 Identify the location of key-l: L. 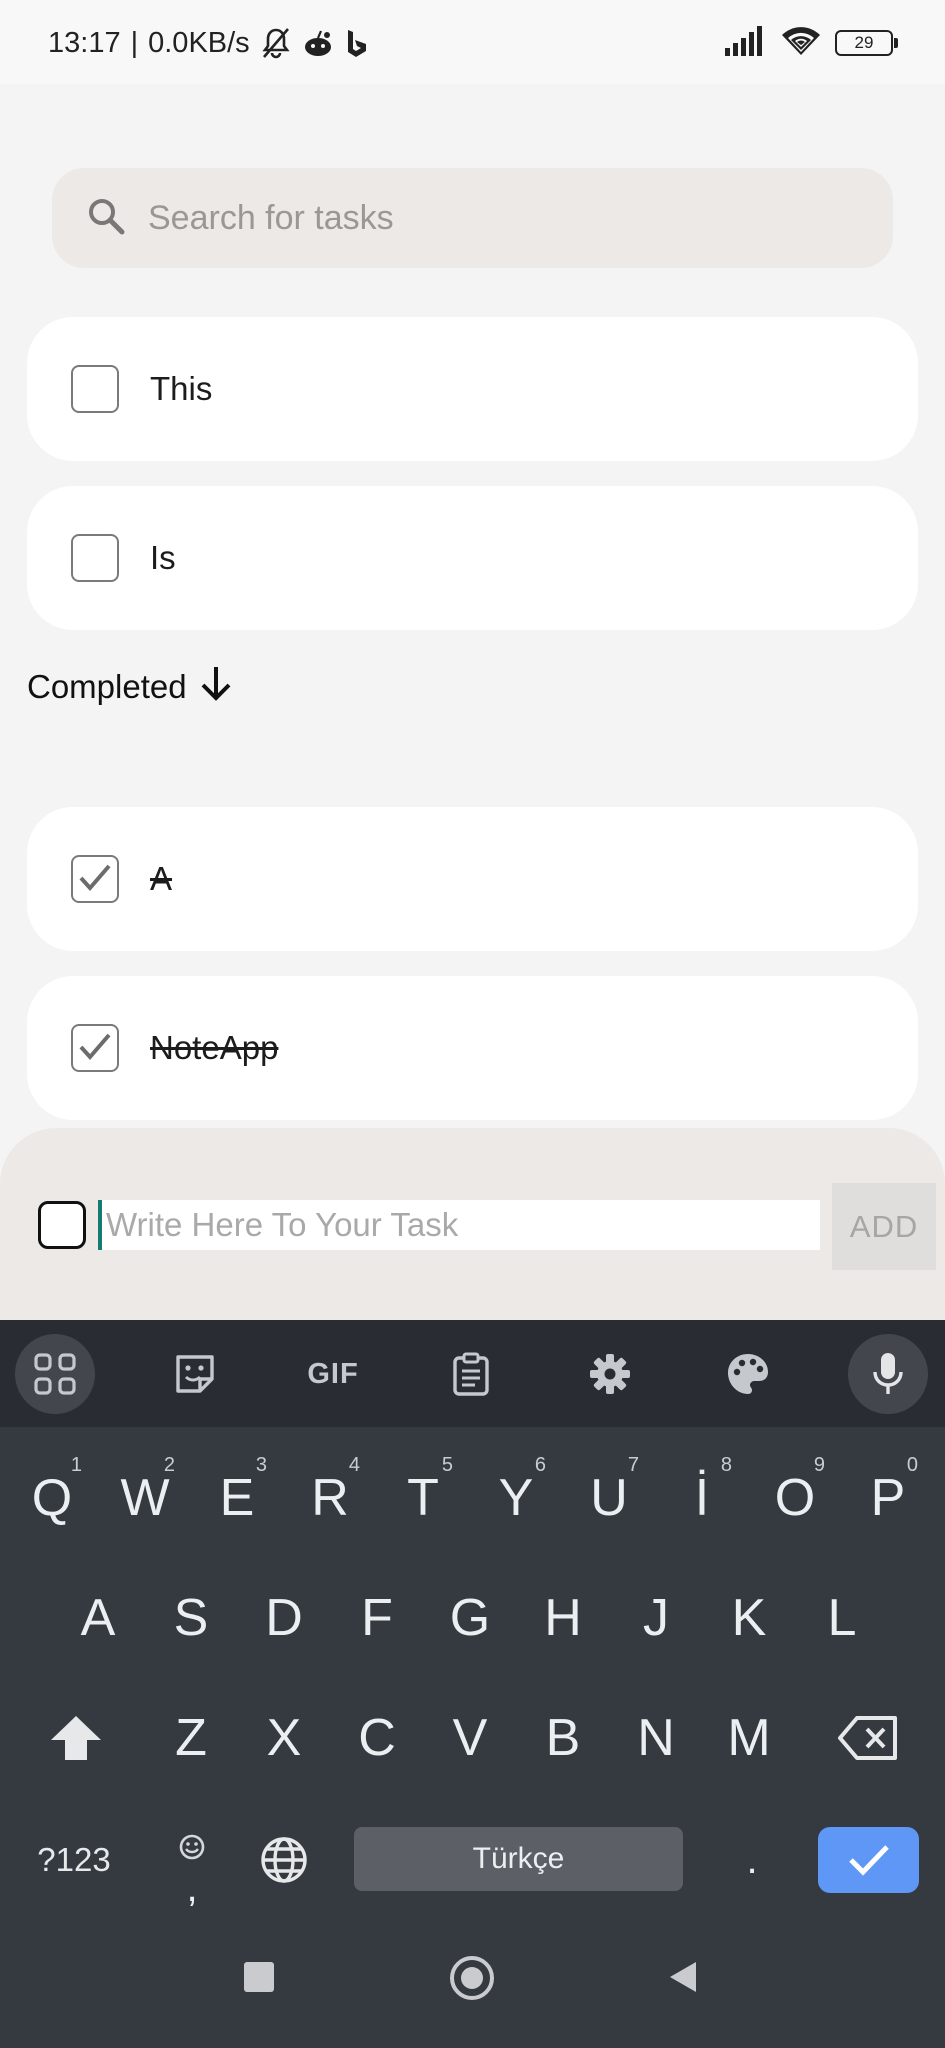
(842, 1618).